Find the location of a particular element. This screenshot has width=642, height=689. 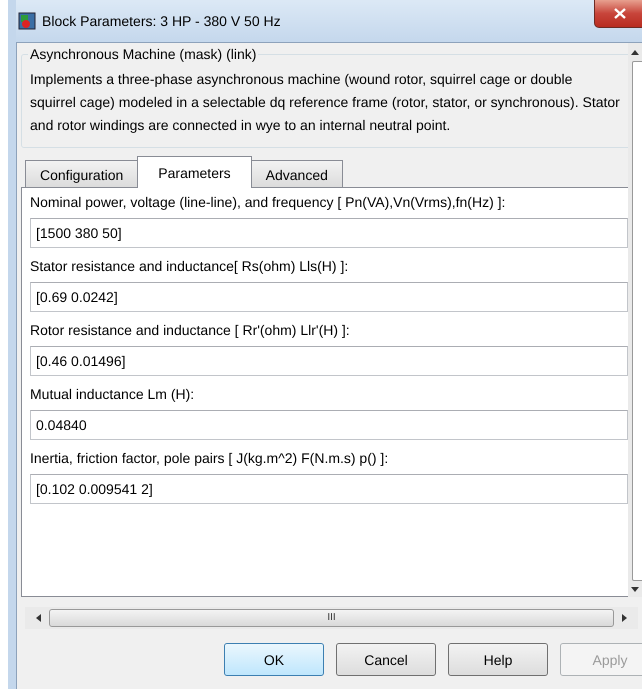

parameter-label: Stator resistance and inductance[ Rs(ohm) Lls(H) ]: is located at coordinates (190, 266).